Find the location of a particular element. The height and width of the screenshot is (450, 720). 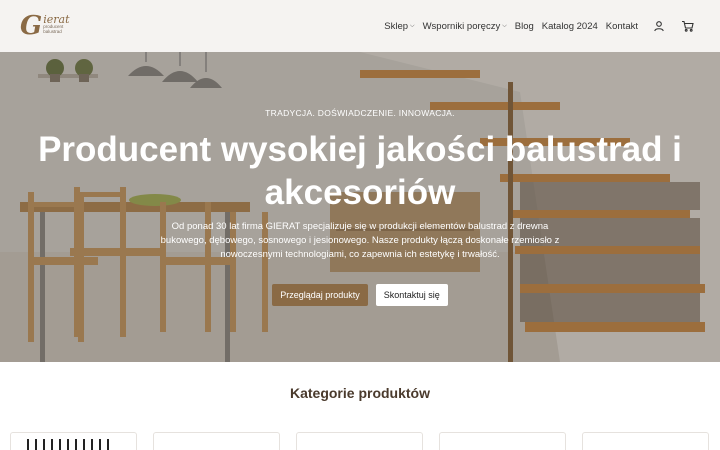

logo-text: ierat producent balustrad is located at coordinates (56, 24).